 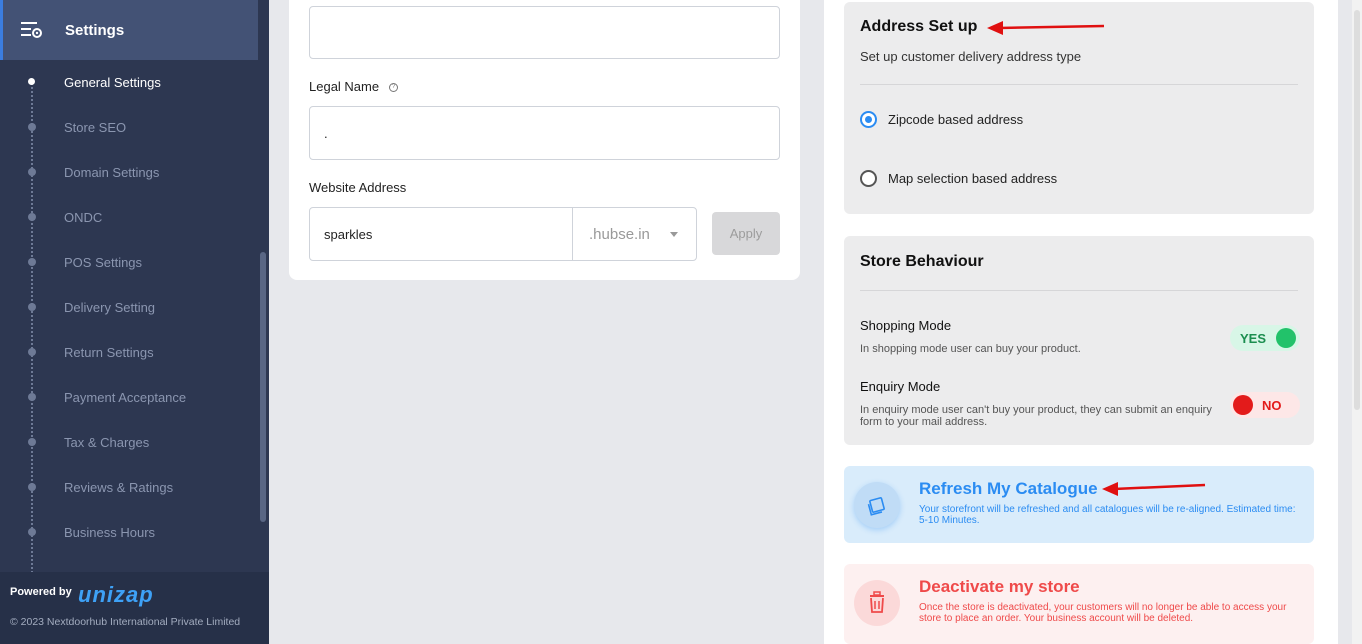 I want to click on sidebar-item-general-settings: General Settings, so click(x=129, y=82).